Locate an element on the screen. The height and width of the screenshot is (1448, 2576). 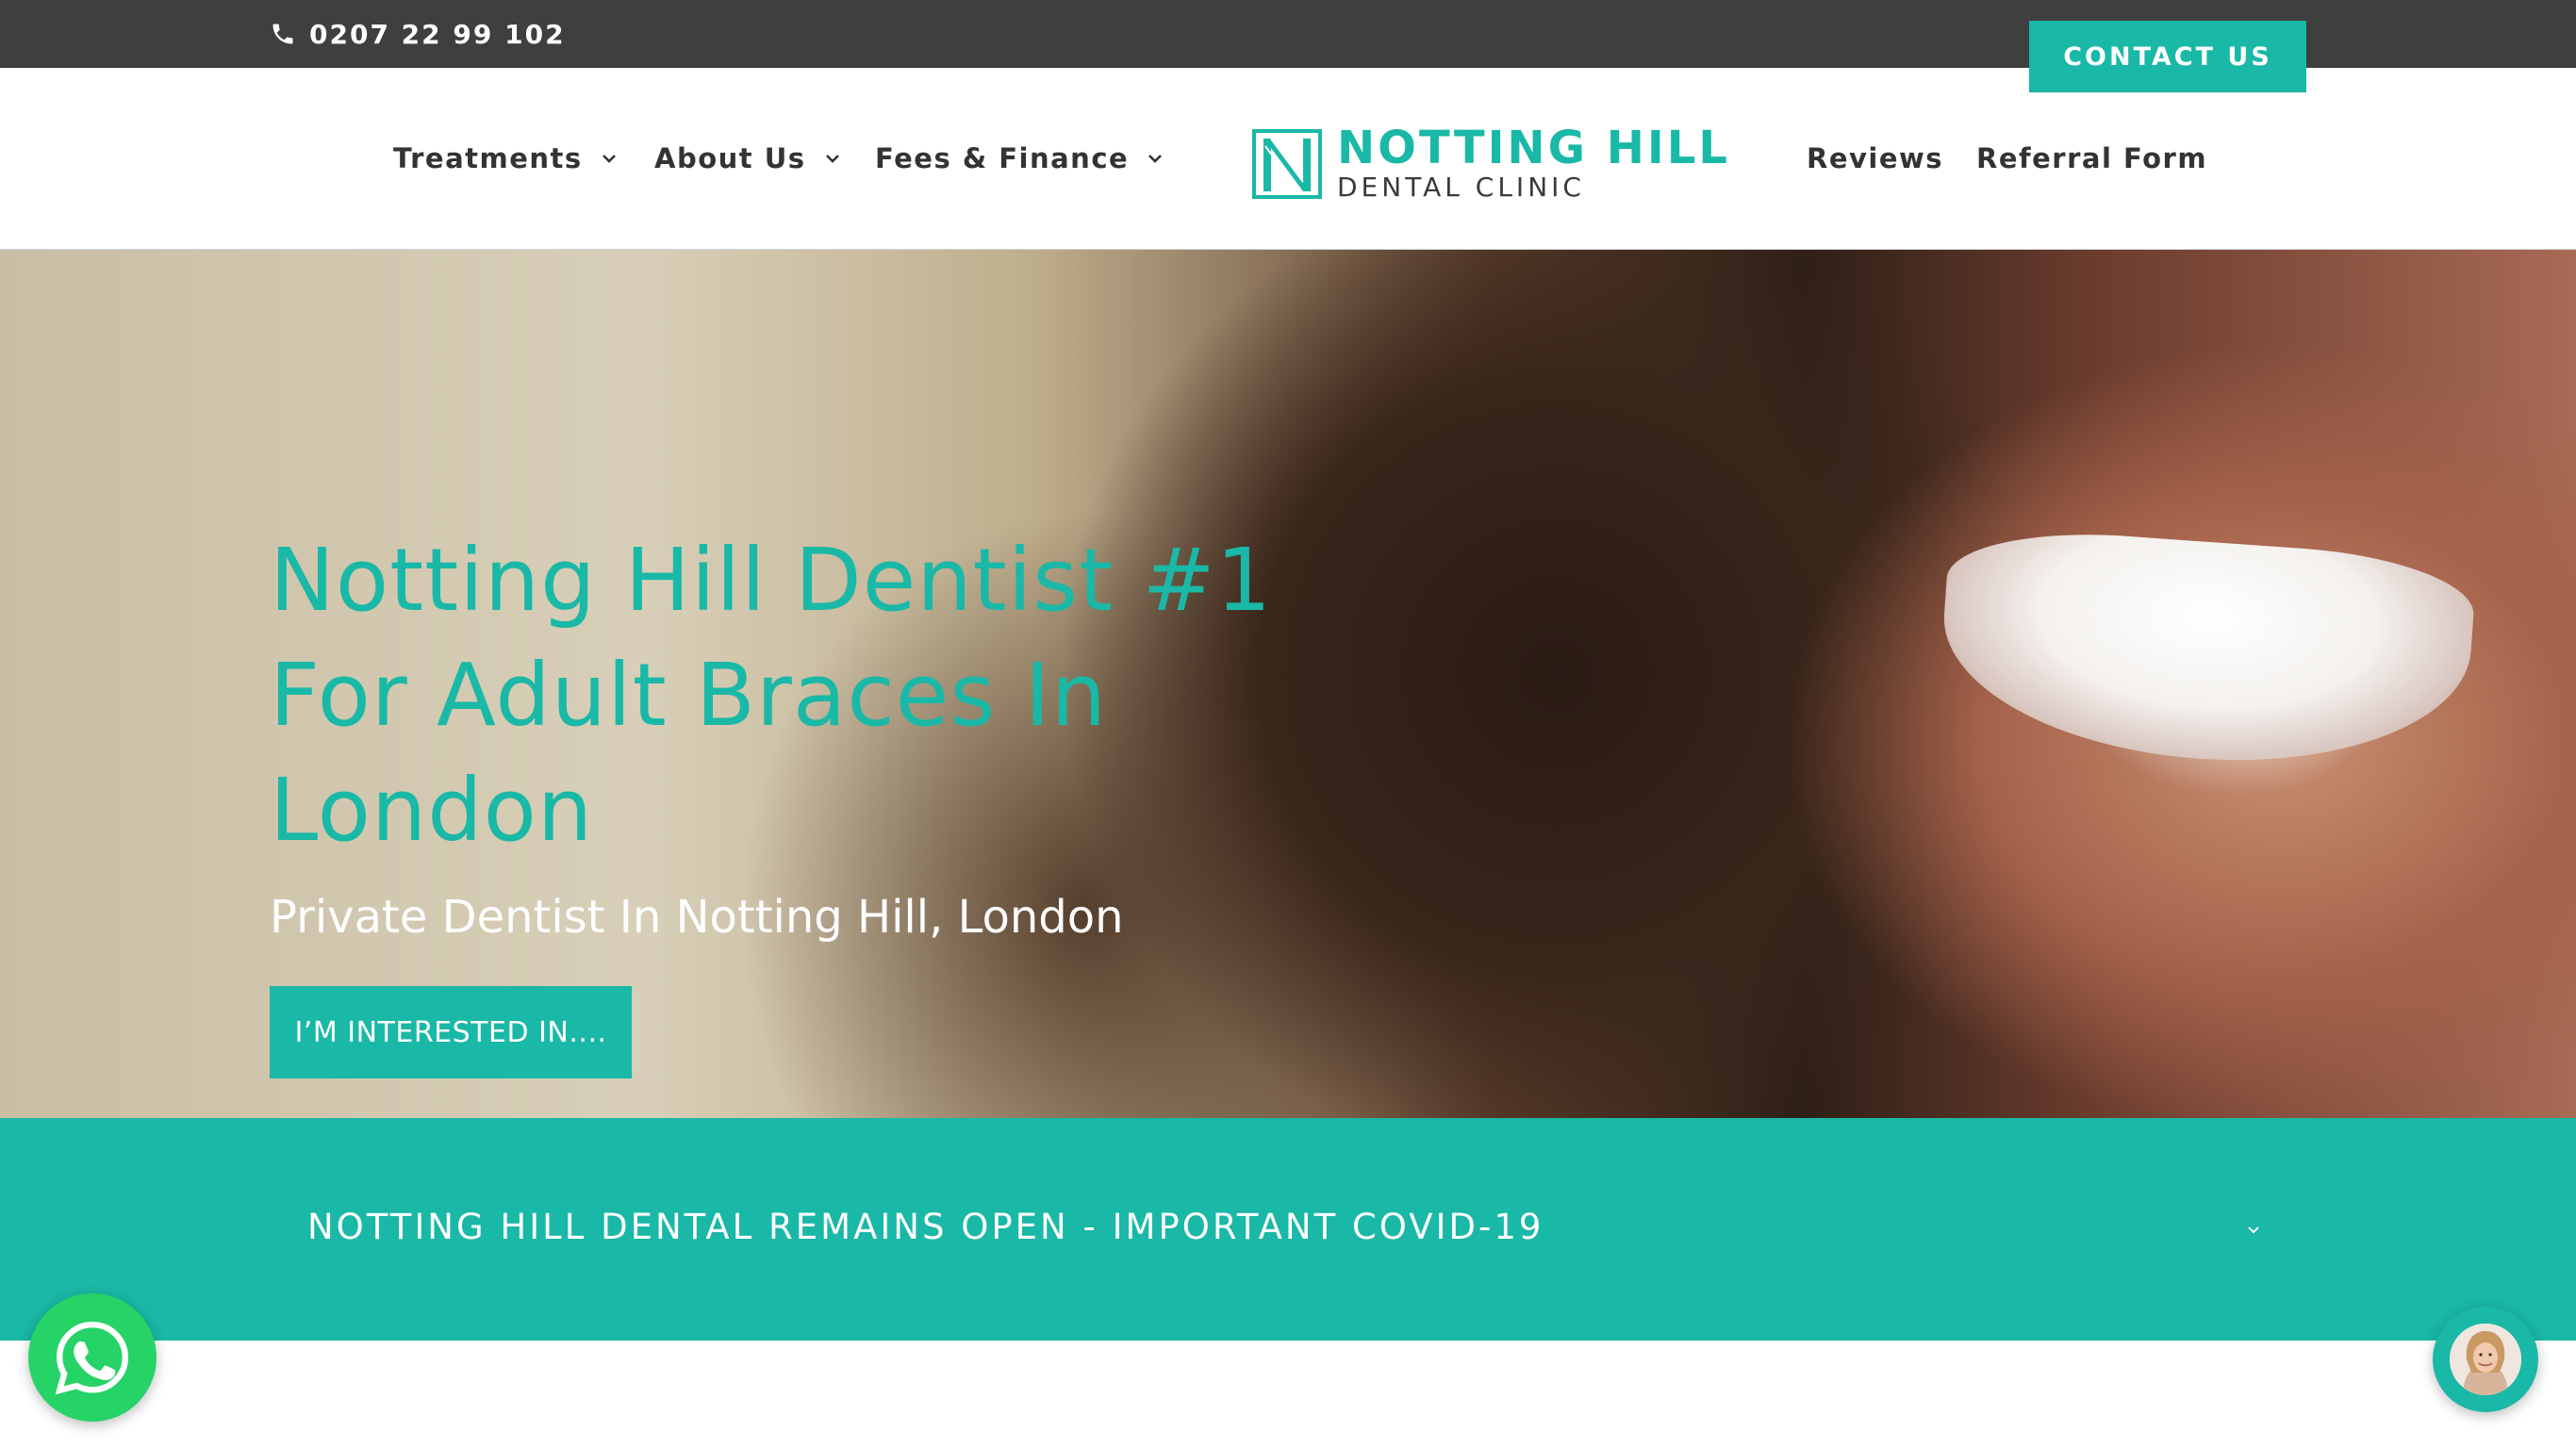
whatsapp-icon is located at coordinates (92, 1358).